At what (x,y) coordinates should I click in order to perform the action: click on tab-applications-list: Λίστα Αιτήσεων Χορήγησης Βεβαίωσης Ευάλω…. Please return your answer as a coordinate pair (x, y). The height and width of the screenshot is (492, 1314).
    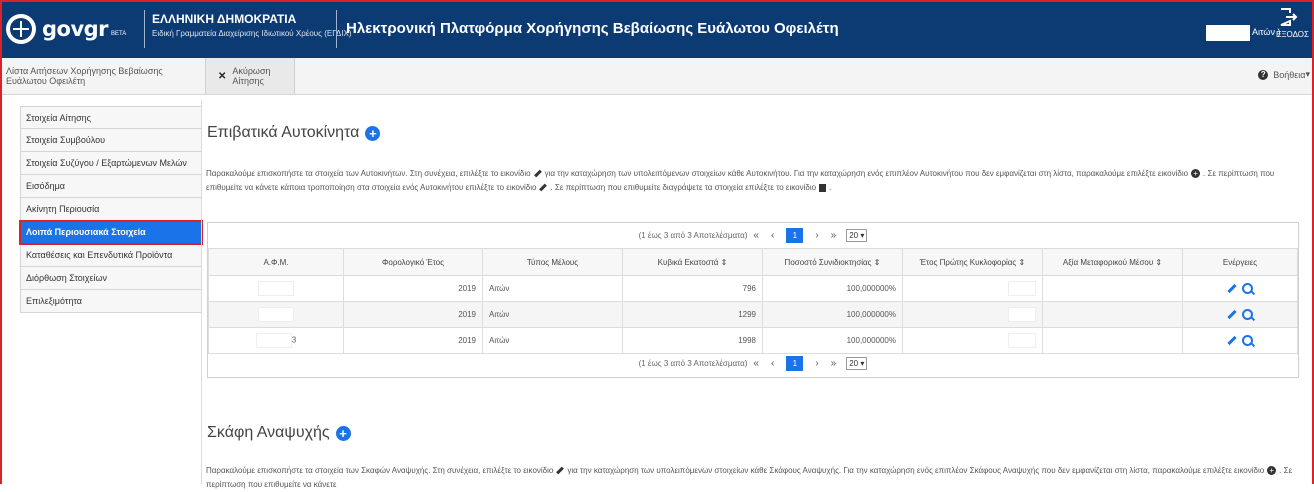
    Looking at the image, I should click on (102, 76).